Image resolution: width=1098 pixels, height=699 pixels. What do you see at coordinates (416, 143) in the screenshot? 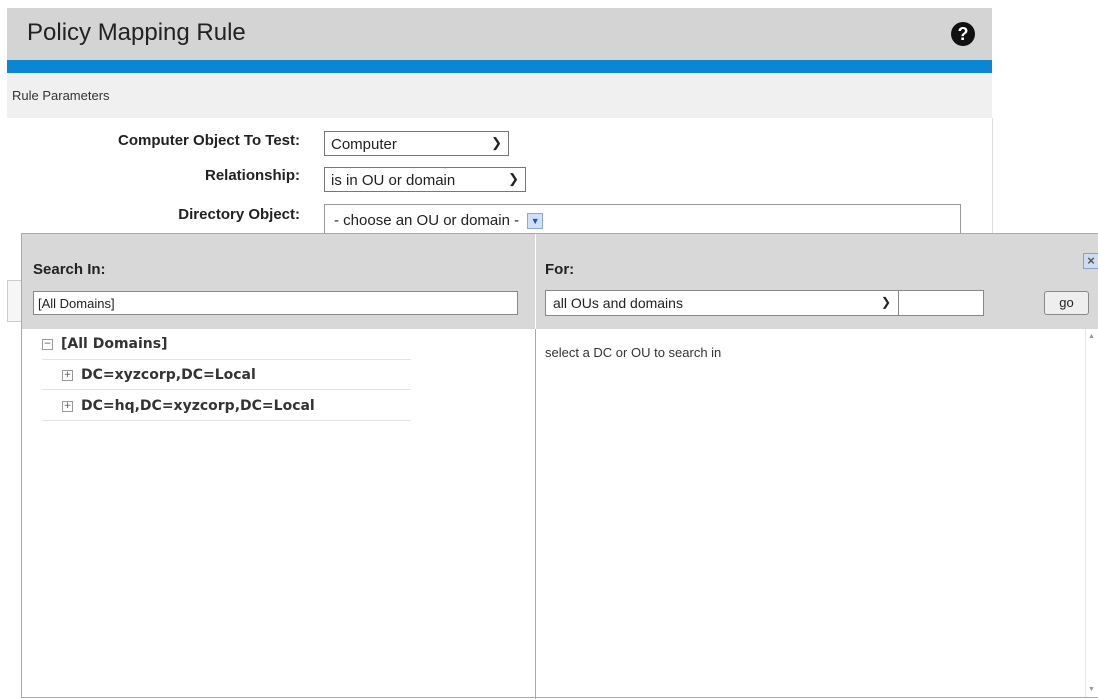
I see `computer-object-select: Computer ❯` at bounding box center [416, 143].